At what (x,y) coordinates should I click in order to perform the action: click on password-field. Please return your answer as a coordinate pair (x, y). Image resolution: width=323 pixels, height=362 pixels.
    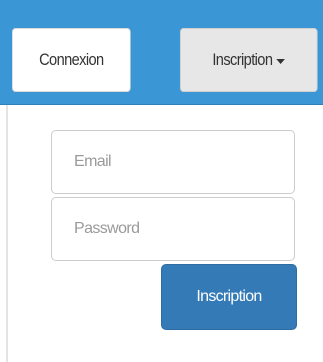
    Looking at the image, I should click on (173, 229).